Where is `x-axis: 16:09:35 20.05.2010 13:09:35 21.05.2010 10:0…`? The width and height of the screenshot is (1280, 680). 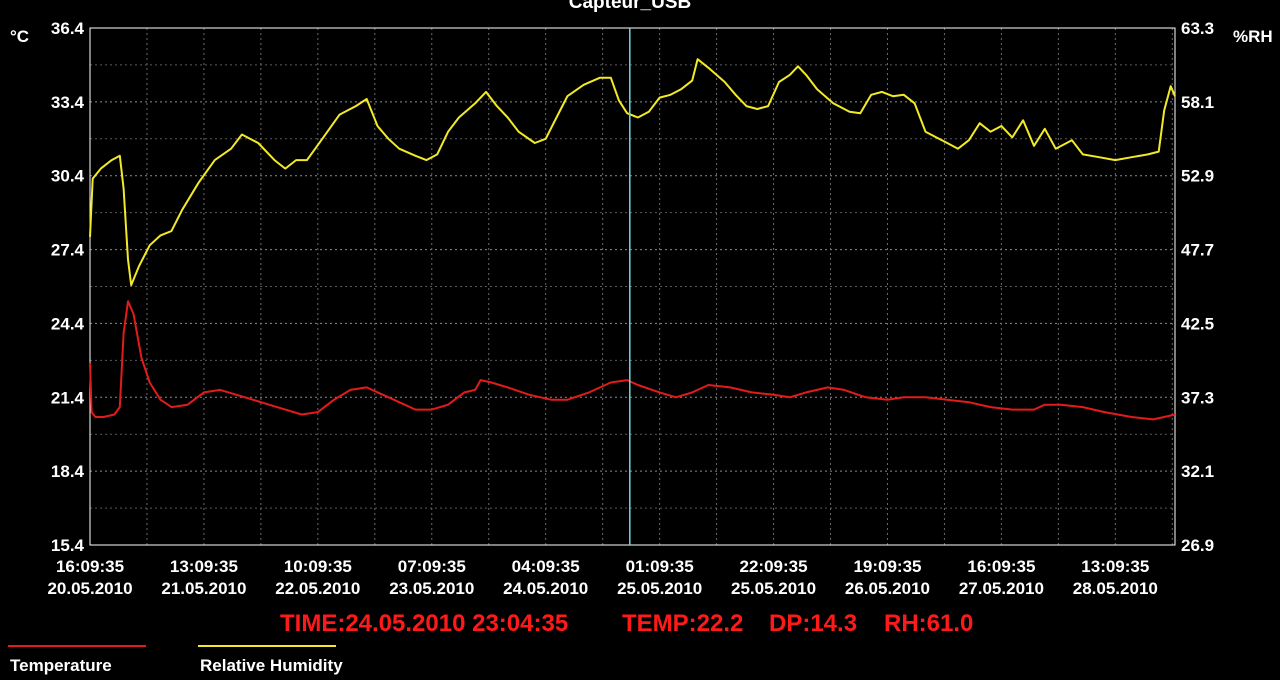 x-axis: 16:09:35 20.05.2010 13:09:35 21.05.2010 10:0… is located at coordinates (602, 577).